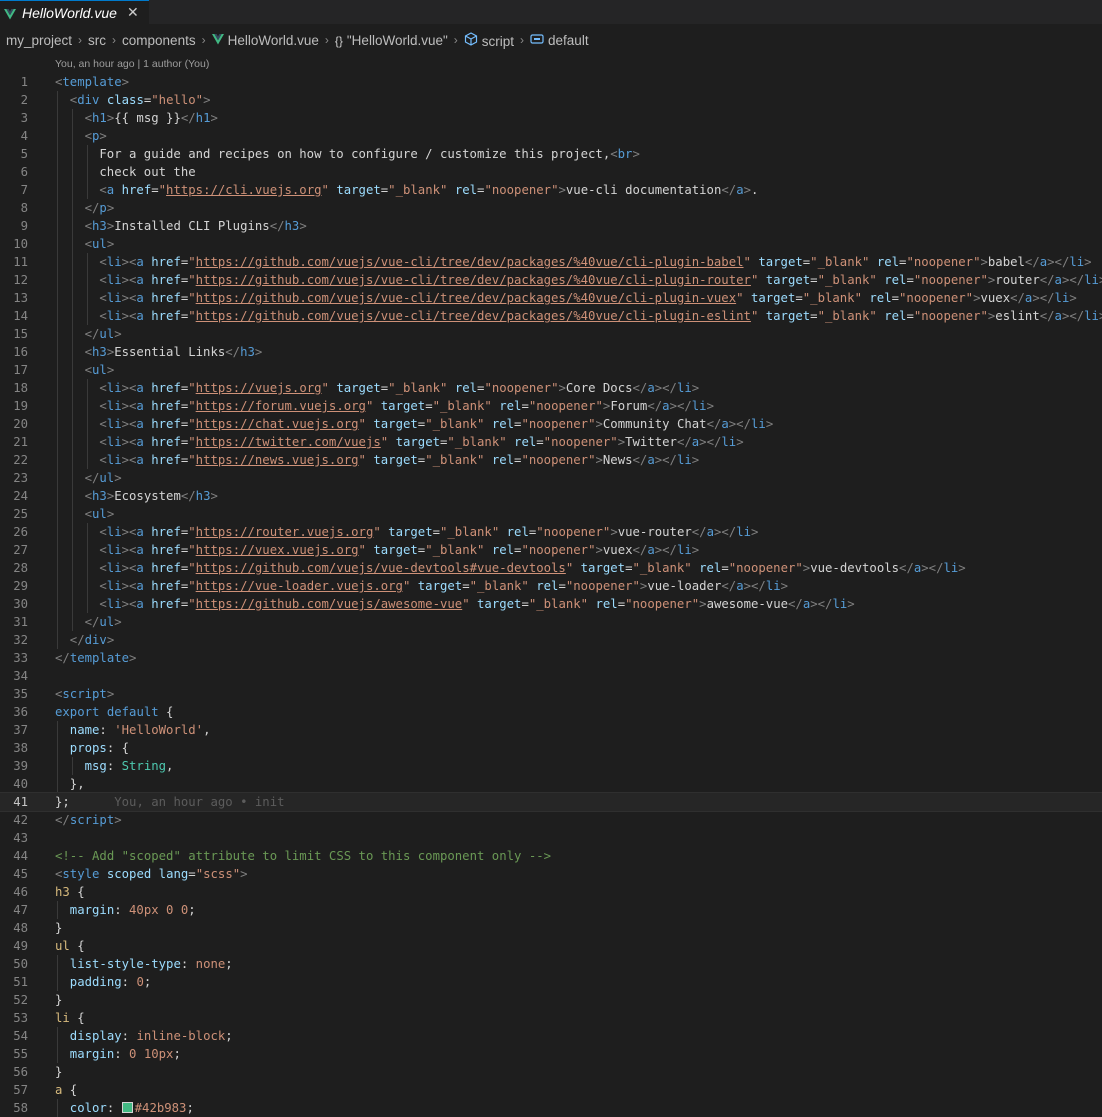  Describe the element at coordinates (288, 442) in the screenshot. I see `url-link: https://twitter.com/vuejs` at that location.